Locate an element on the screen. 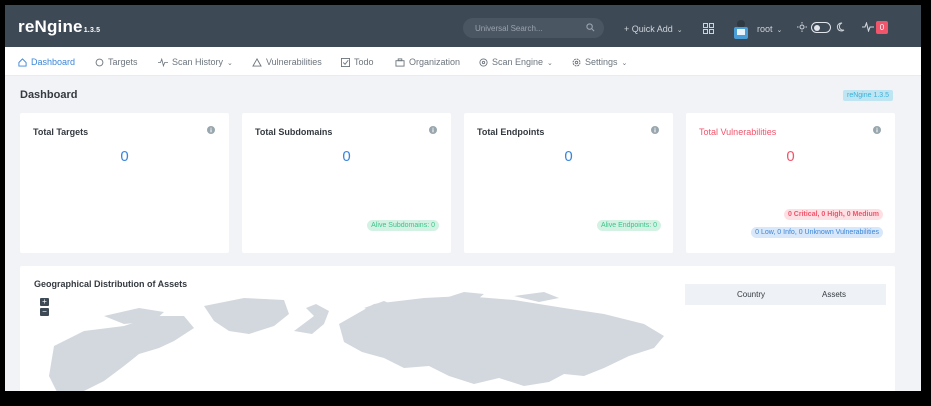 The height and width of the screenshot is (406, 931). assets-table-header: Country Assets is located at coordinates (785, 294).